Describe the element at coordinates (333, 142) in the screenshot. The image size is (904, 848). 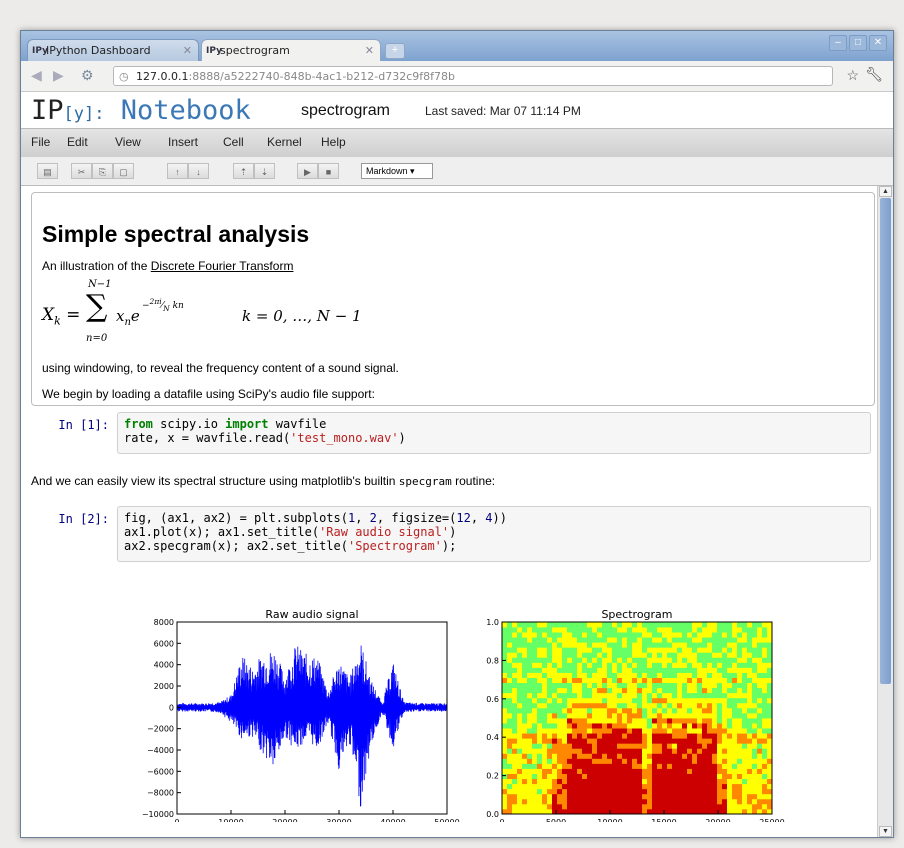
I see `menu-help: Help` at that location.